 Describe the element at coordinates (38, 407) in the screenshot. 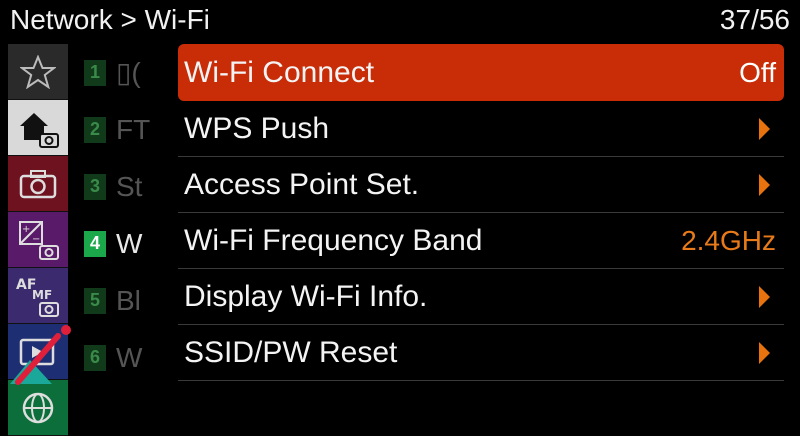

I see `network-globe-icon` at that location.